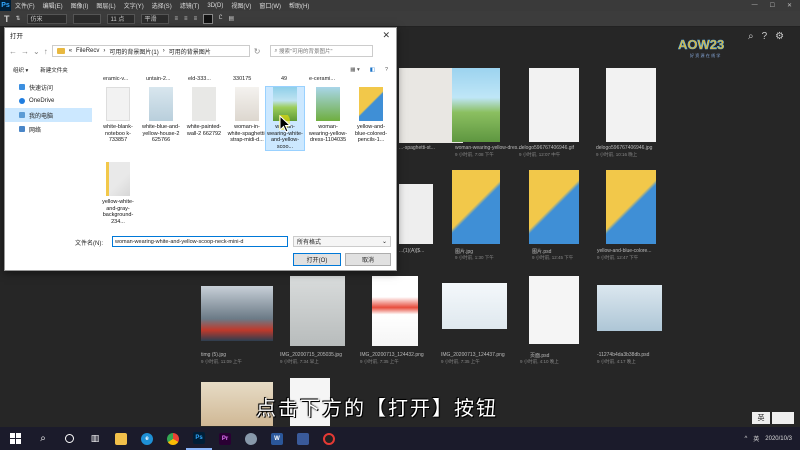  What do you see at coordinates (54, 70) in the screenshot?
I see `new-folder-button: 新建文件夹` at bounding box center [54, 70].